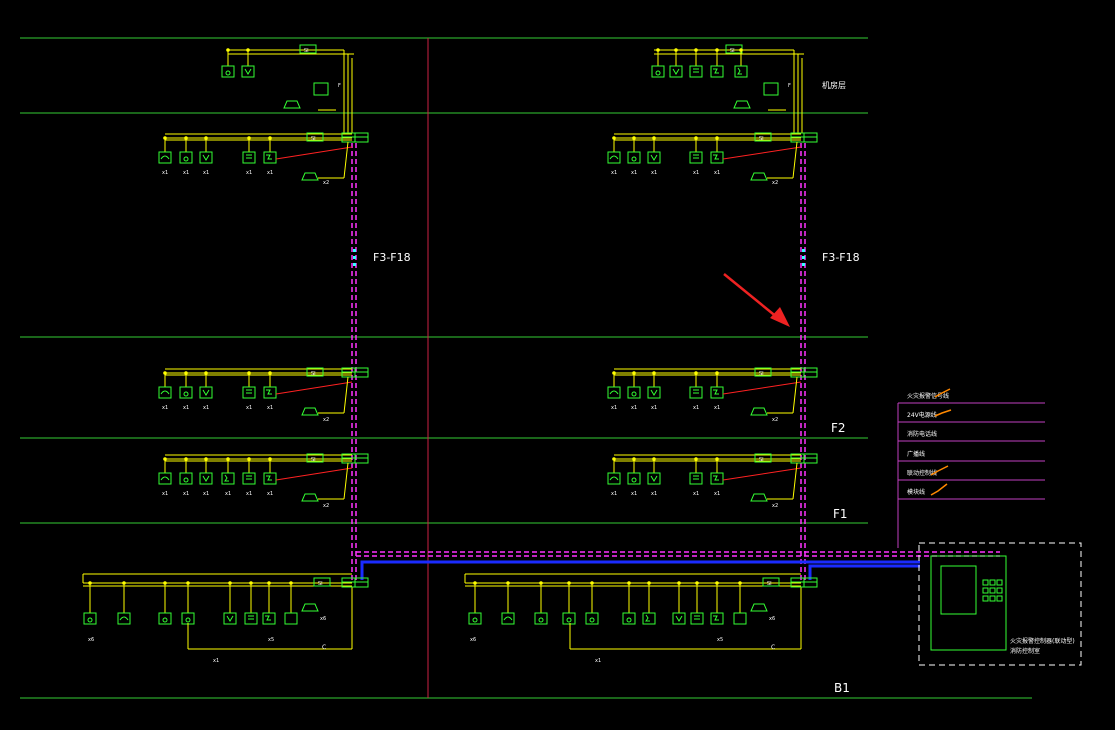 Image resolution: width=1115 pixels, height=730 pixels. What do you see at coordinates (579, 257) in the screenshot?
I see `continuation-dots` at bounding box center [579, 257].